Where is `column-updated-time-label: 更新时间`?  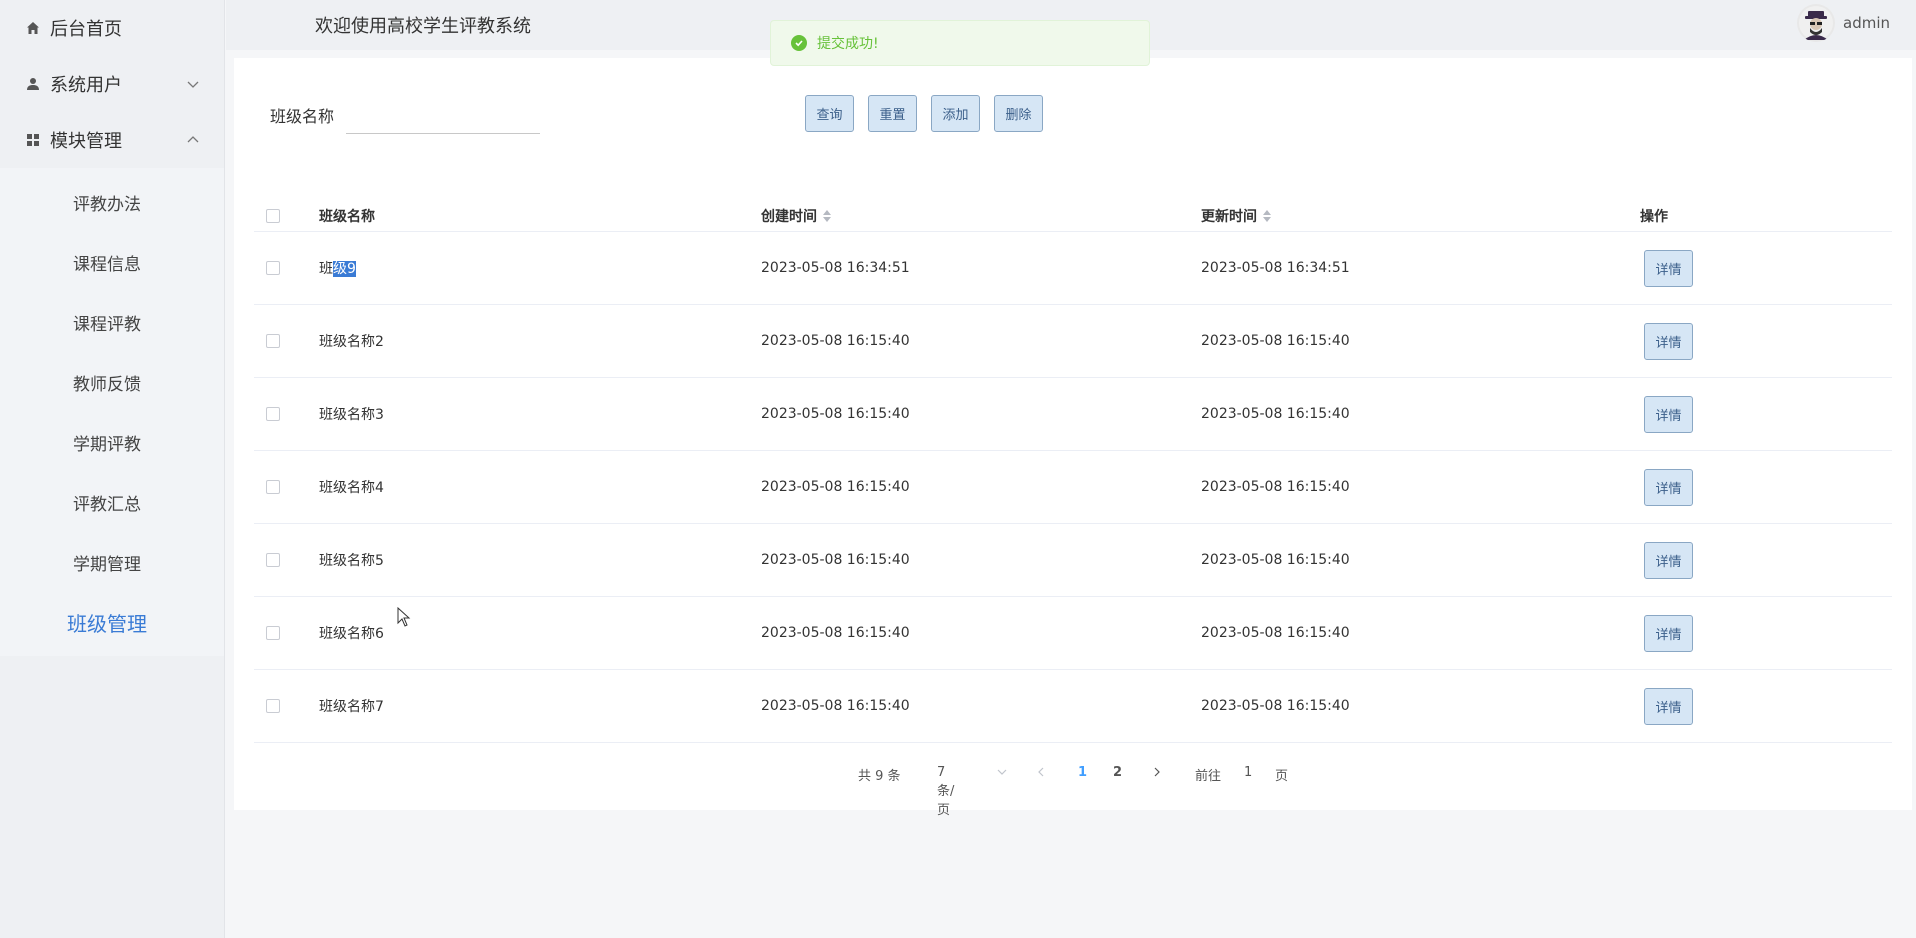 column-updated-time-label: 更新时间 is located at coordinates (1229, 216).